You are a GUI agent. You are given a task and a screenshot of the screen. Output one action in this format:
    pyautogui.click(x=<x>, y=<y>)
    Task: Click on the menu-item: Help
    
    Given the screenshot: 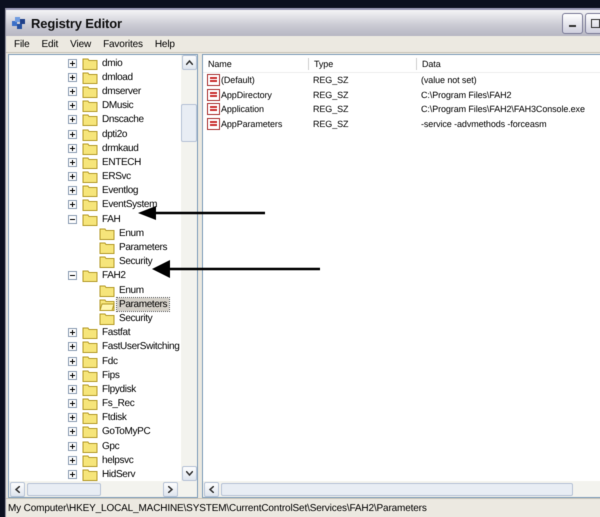 What is the action you would take?
    pyautogui.click(x=164, y=44)
    